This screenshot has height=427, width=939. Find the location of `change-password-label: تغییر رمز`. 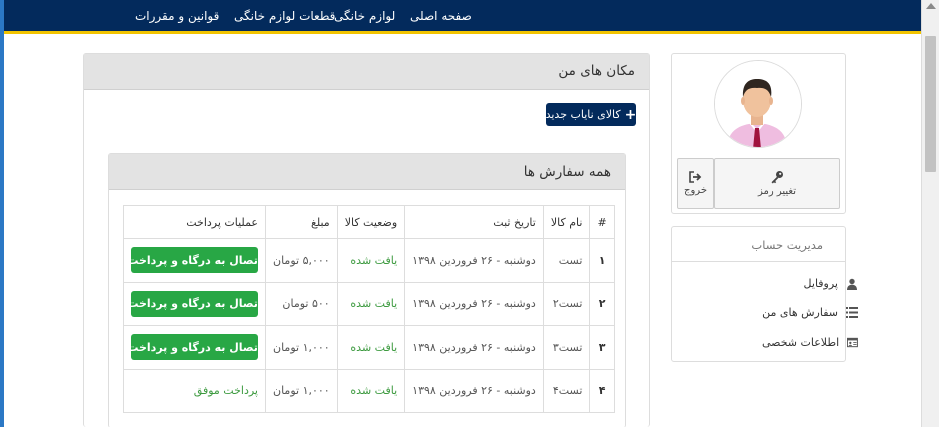

change-password-label: تغییر رمز is located at coordinates (777, 191).